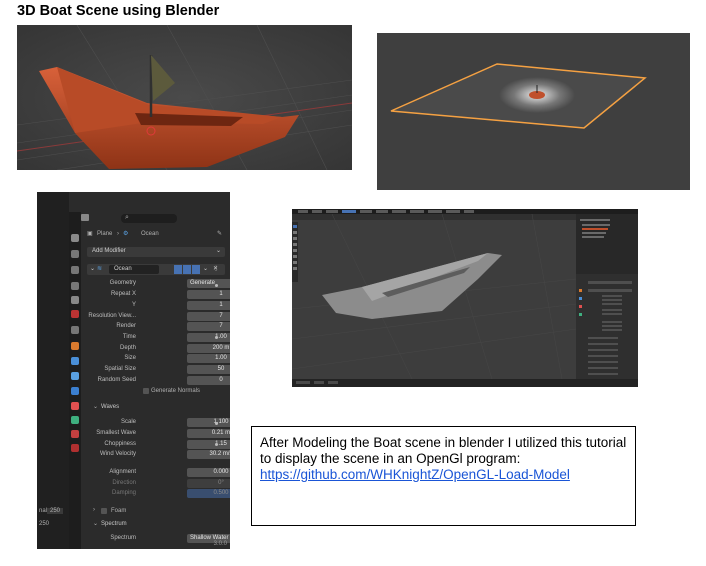 This screenshot has height=566, width=706. I want to click on collection-tab-icon, so click(75, 330).